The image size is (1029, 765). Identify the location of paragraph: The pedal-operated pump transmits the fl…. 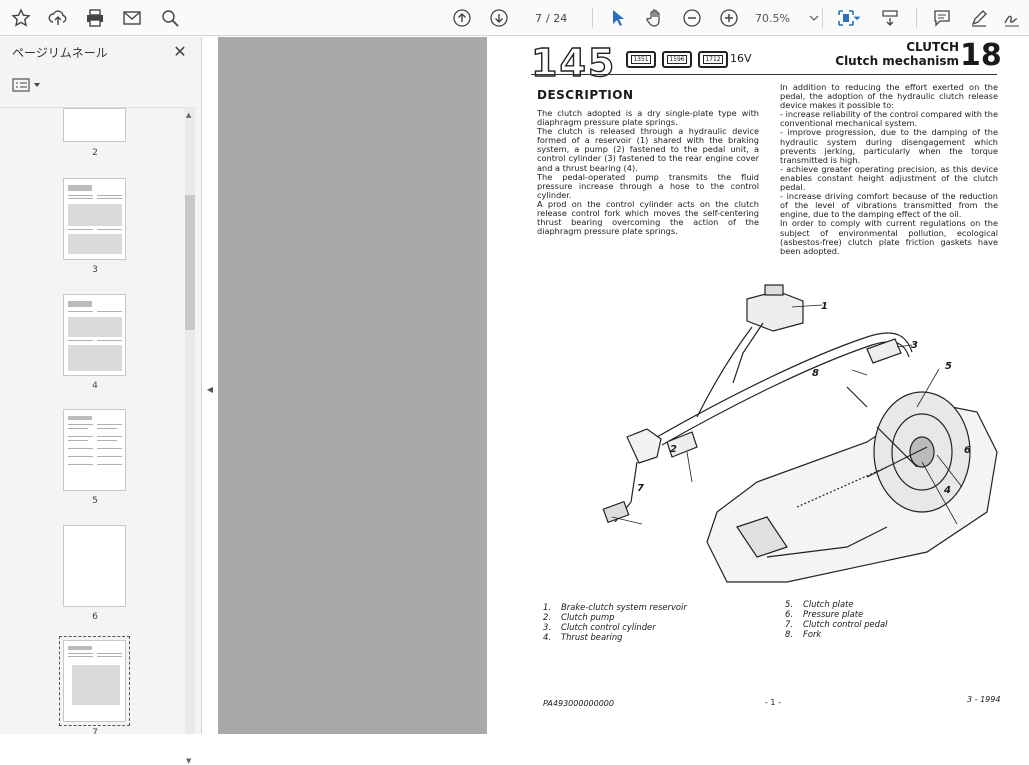
(648, 185).